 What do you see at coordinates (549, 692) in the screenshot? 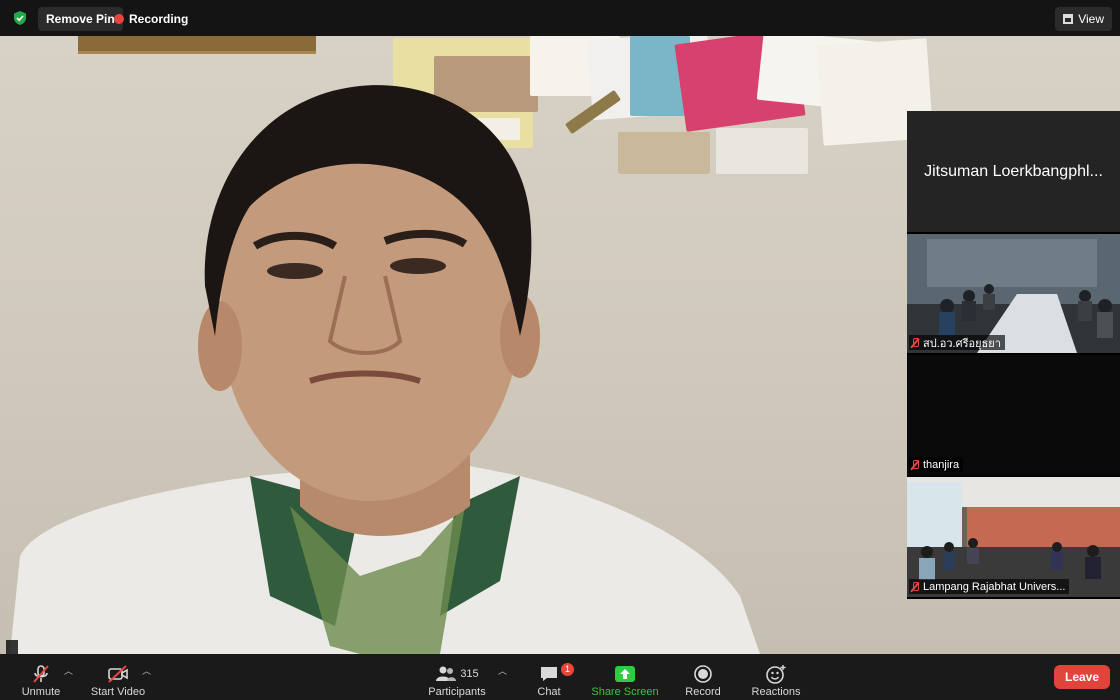
I see `chat-label: Chat` at bounding box center [549, 692].